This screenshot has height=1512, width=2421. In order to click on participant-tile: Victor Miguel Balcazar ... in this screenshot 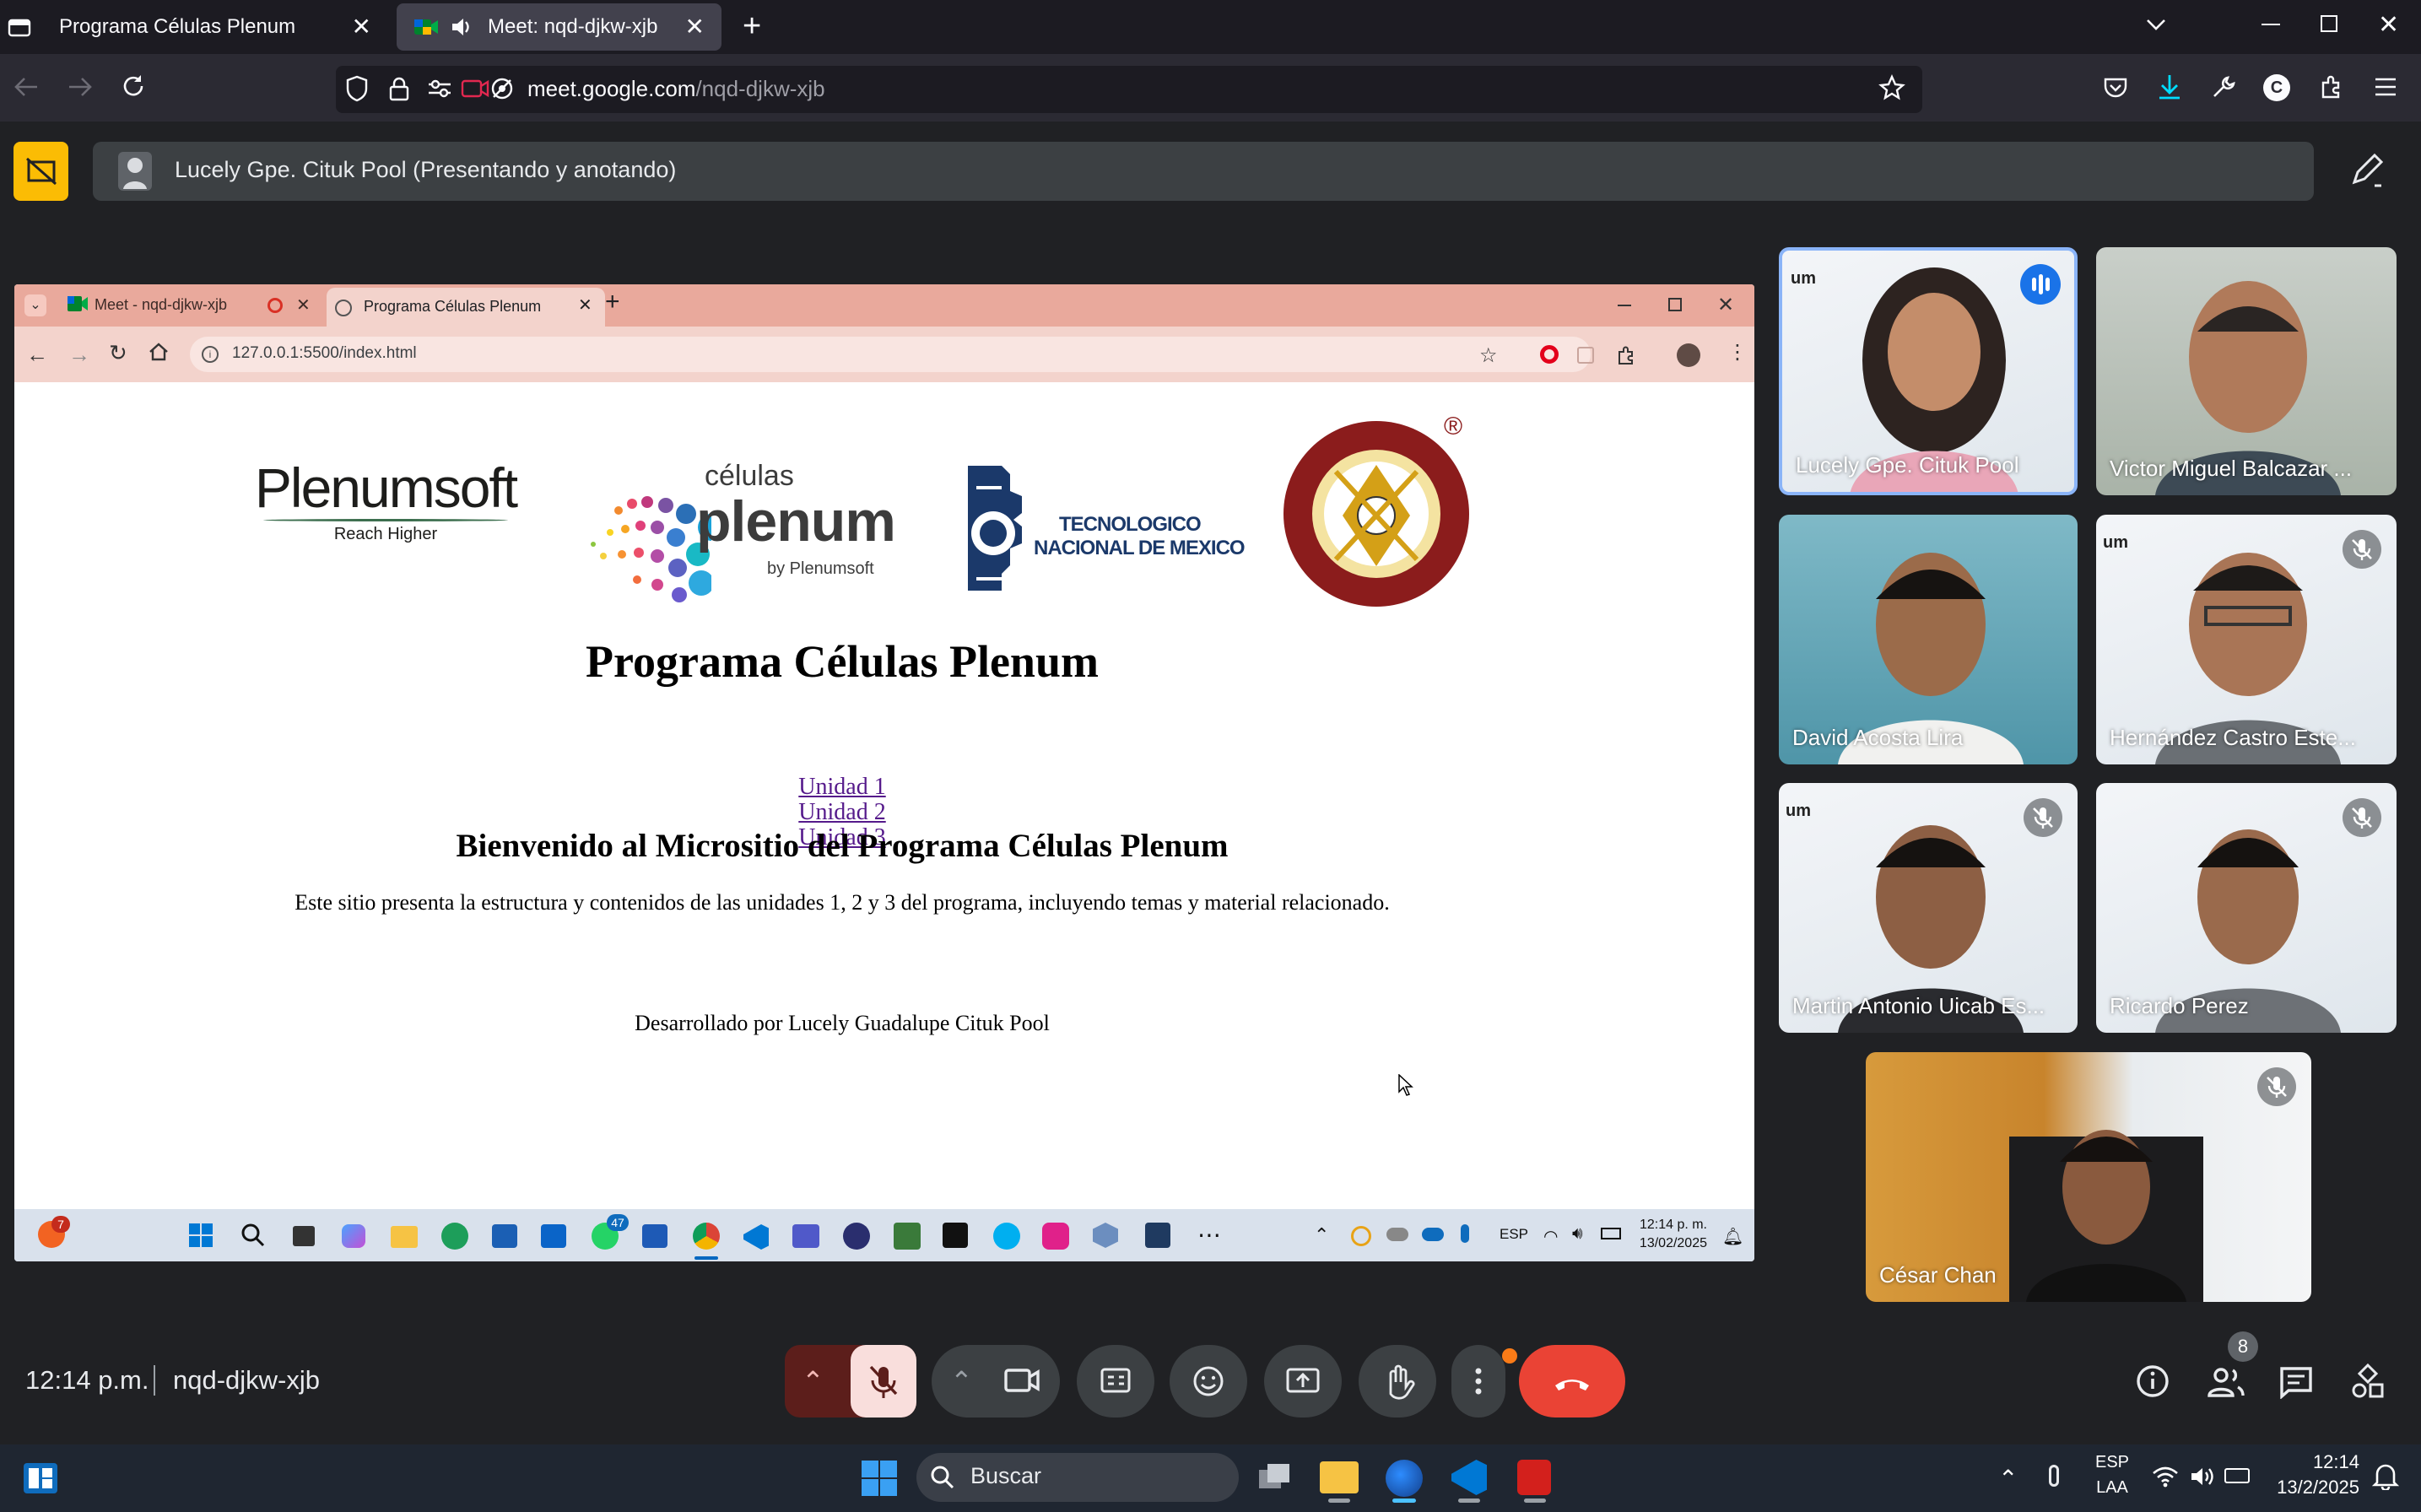, I will do `click(2246, 371)`.